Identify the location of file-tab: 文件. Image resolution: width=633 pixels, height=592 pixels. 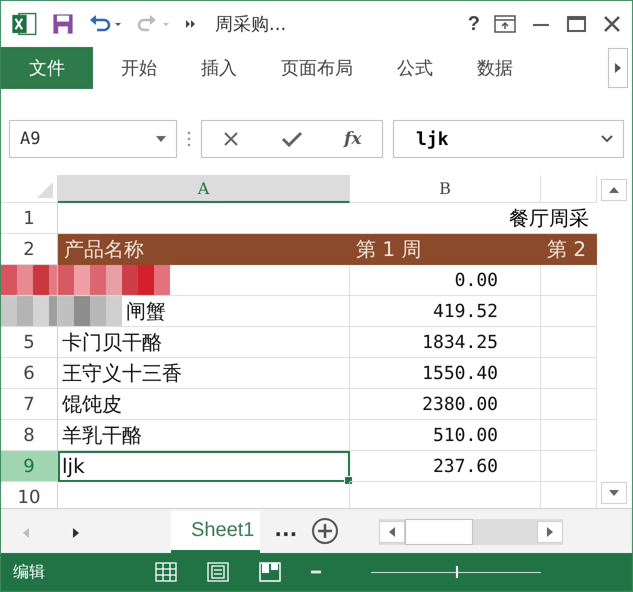
(47, 68).